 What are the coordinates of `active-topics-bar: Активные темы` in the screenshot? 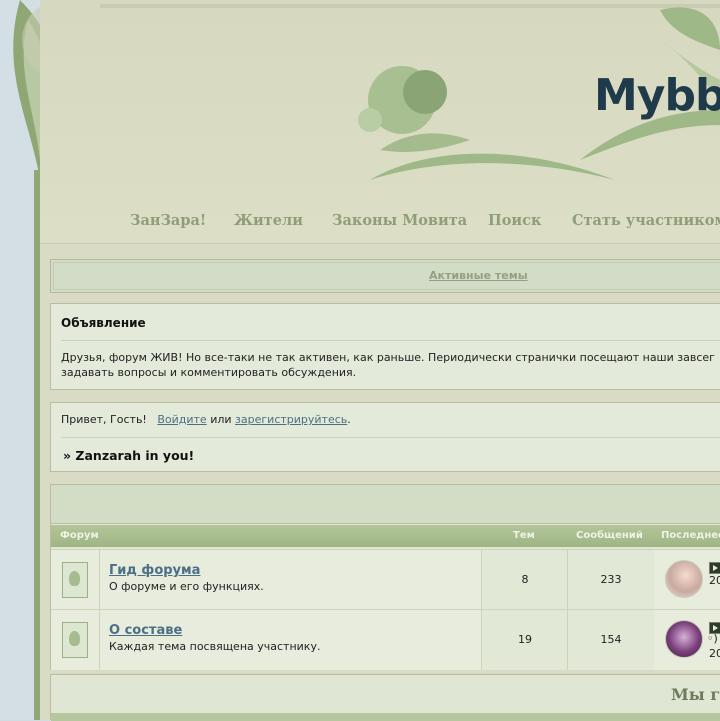 It's located at (385, 276).